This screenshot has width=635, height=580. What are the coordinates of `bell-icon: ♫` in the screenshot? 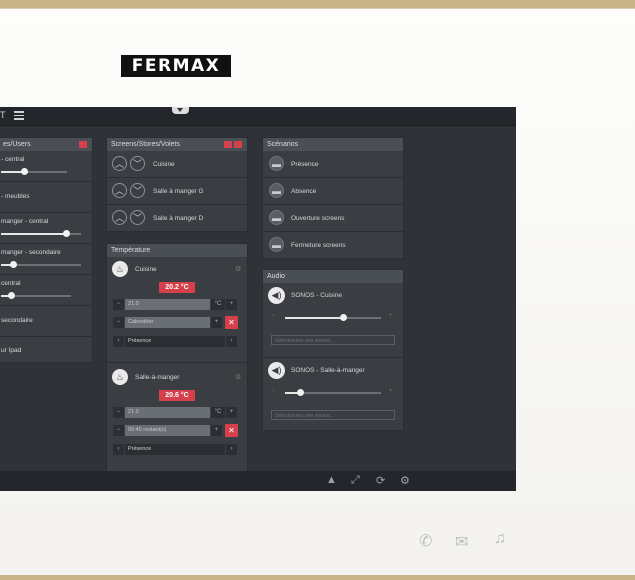 It's located at (500, 539).